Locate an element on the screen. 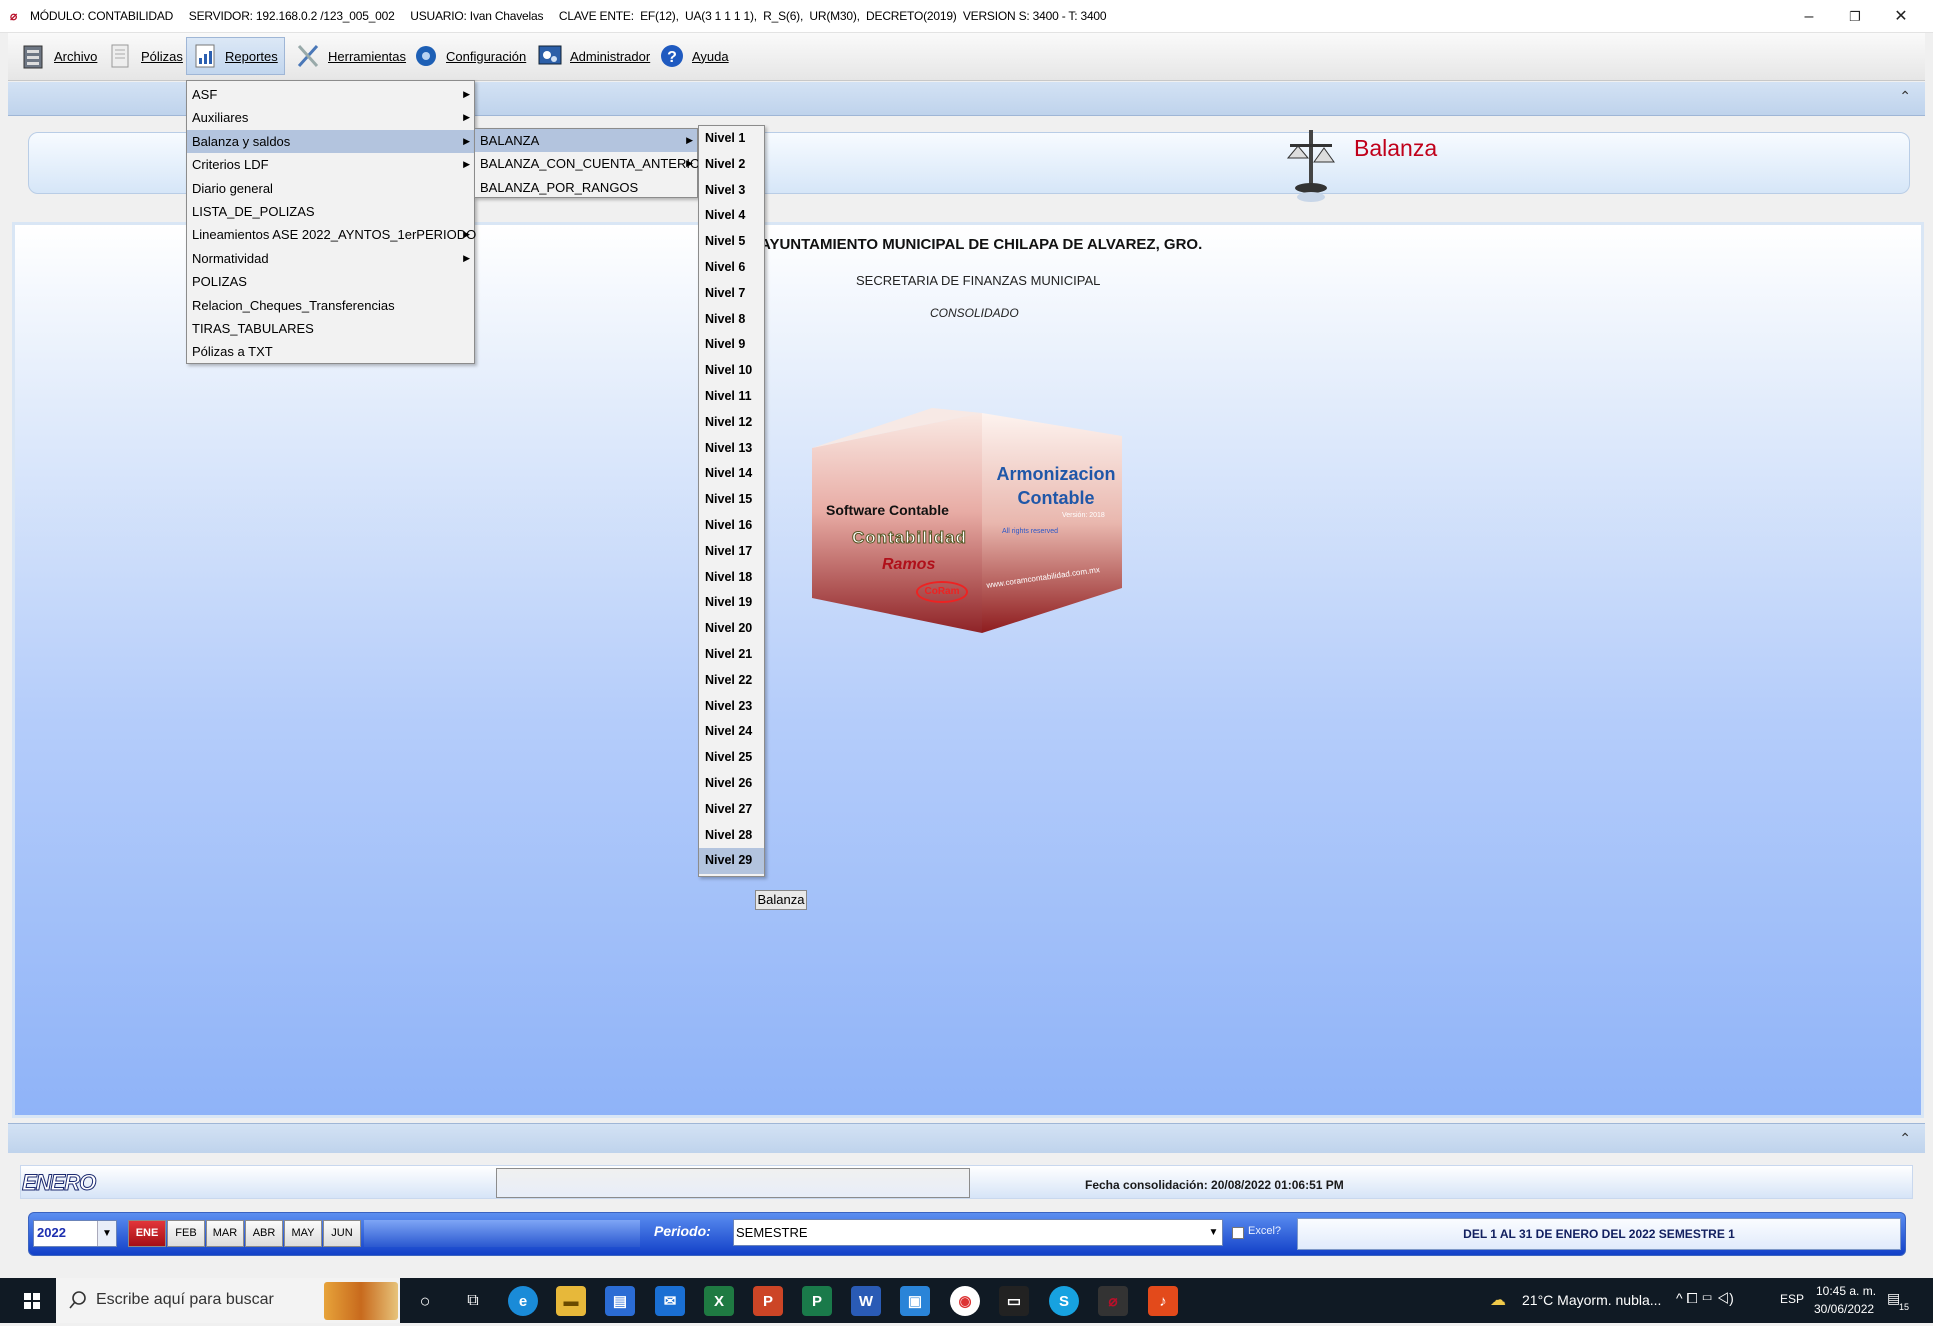 This screenshot has width=1933, height=1326. month-button-jun: JUN is located at coordinates (342, 1233).